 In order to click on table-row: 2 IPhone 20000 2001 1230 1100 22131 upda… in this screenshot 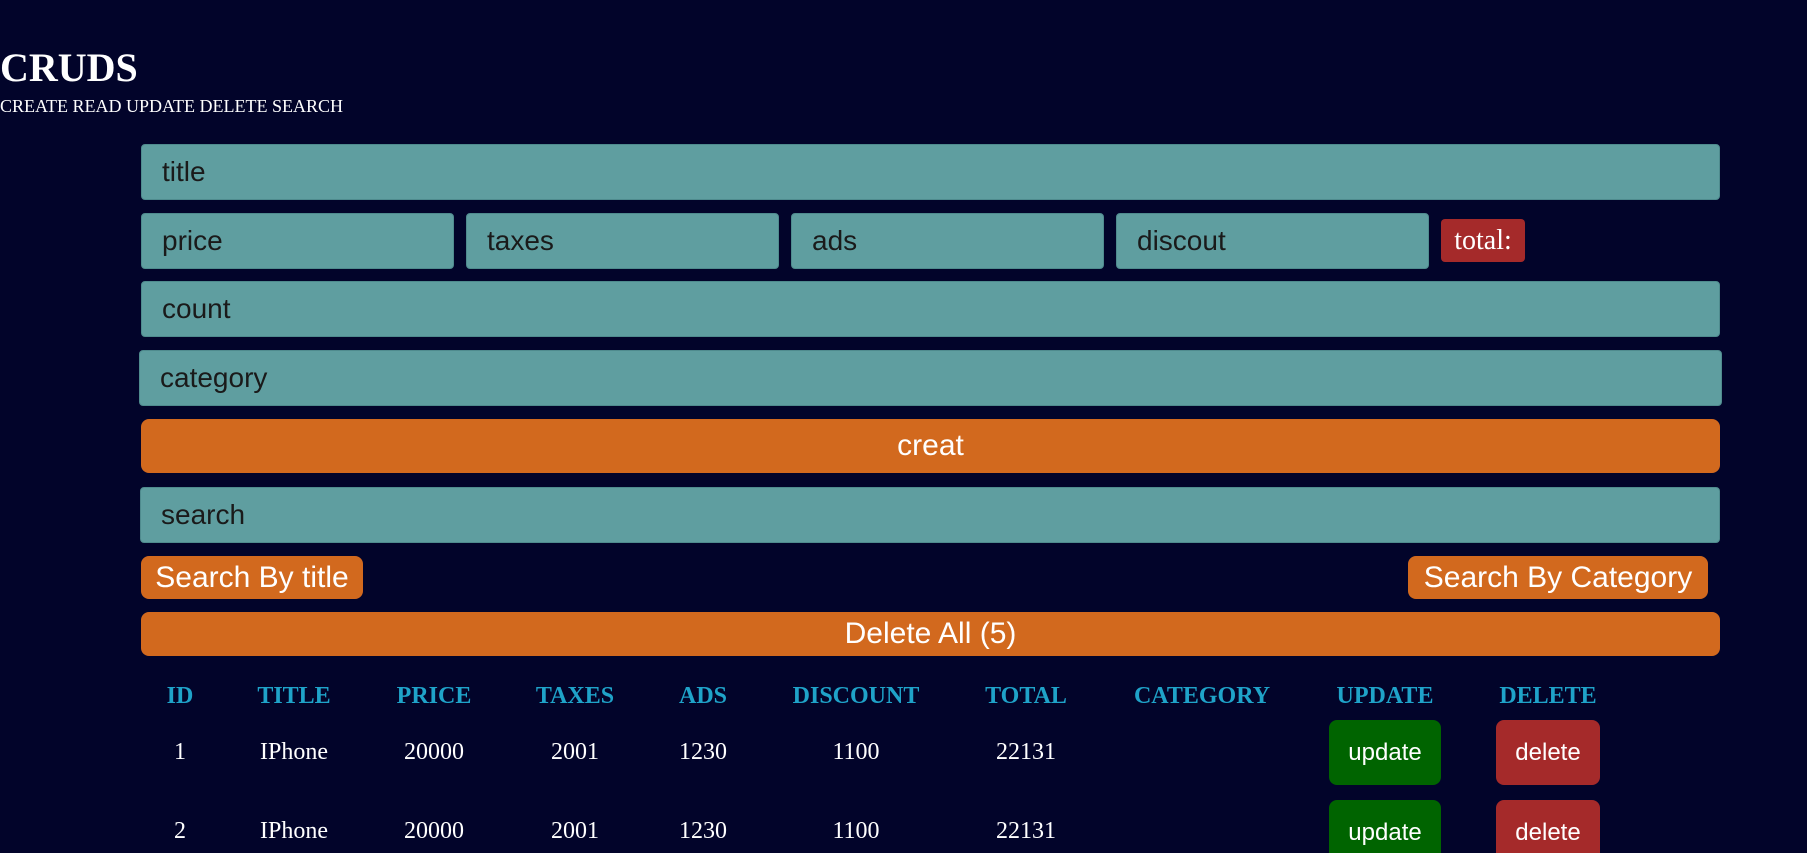, I will do `click(903, 826)`.